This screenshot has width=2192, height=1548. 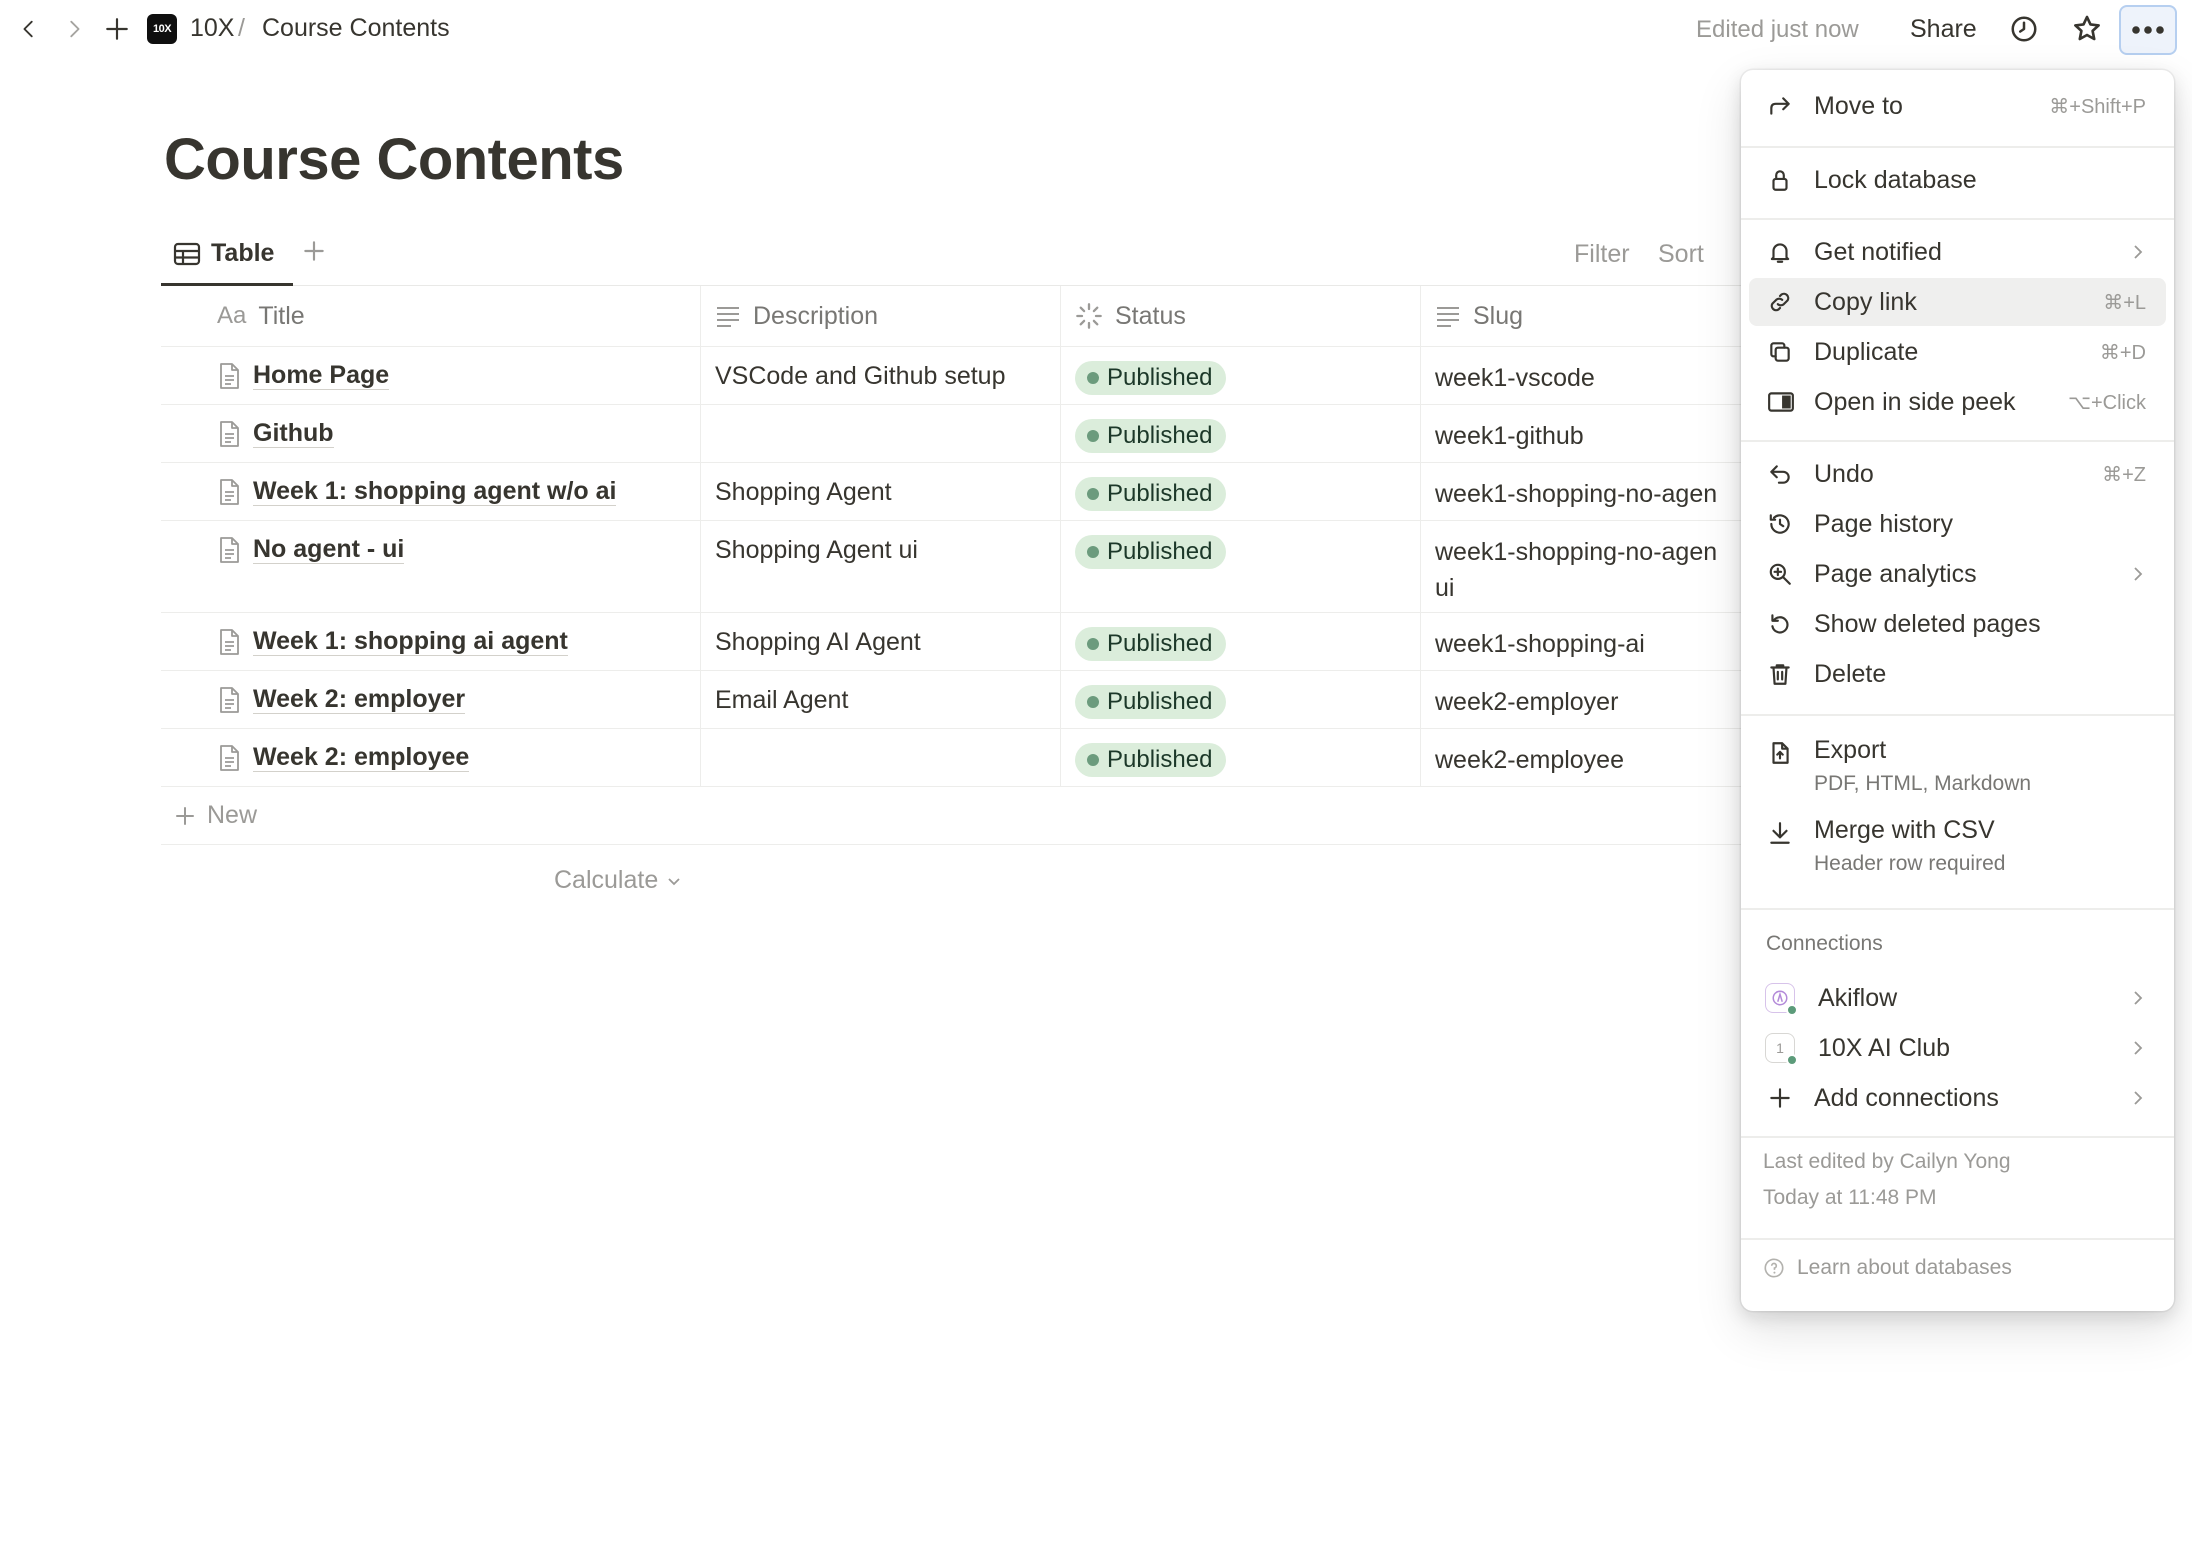 What do you see at coordinates (1943, 29) in the screenshot?
I see `share-button: Share` at bounding box center [1943, 29].